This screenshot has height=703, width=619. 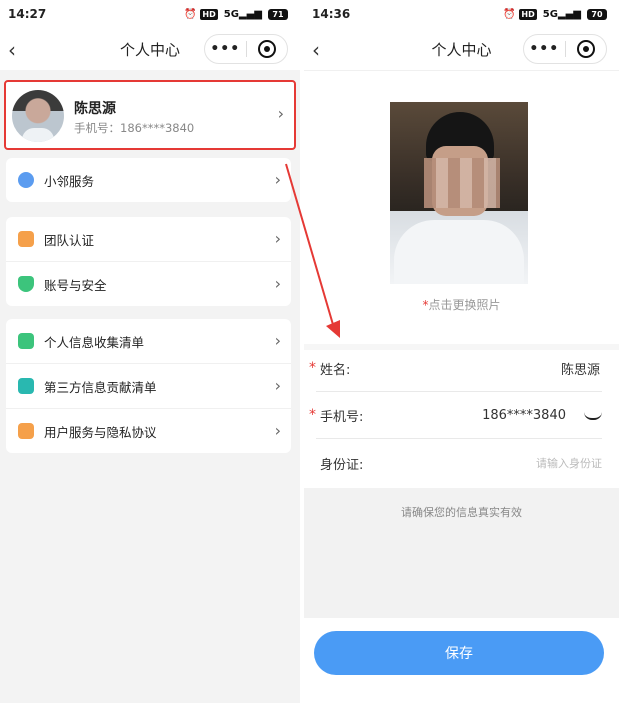 I want to click on shield-icon, so click(x=26, y=284).